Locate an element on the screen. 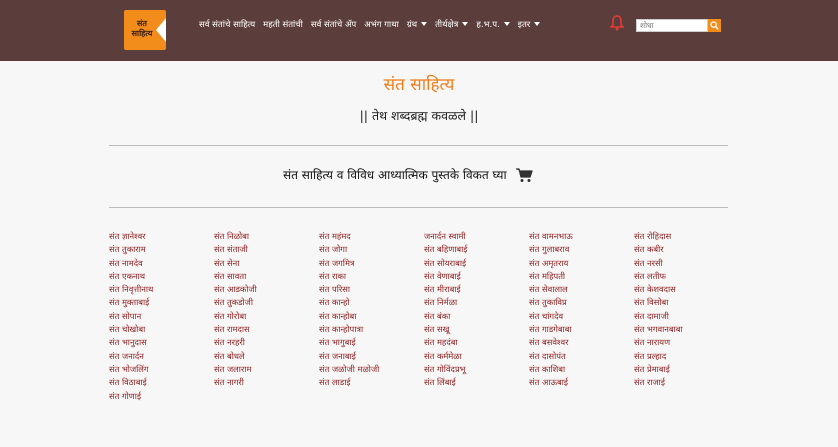 This screenshot has height=447, width=838. saint-link: संत एकनाथ is located at coordinates (131, 276).